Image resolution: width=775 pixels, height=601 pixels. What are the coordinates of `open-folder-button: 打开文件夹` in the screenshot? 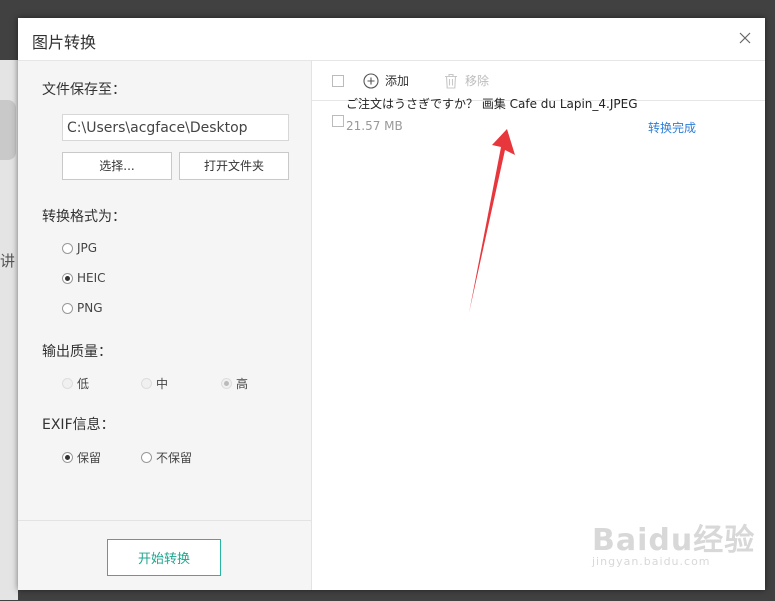 It's located at (234, 166).